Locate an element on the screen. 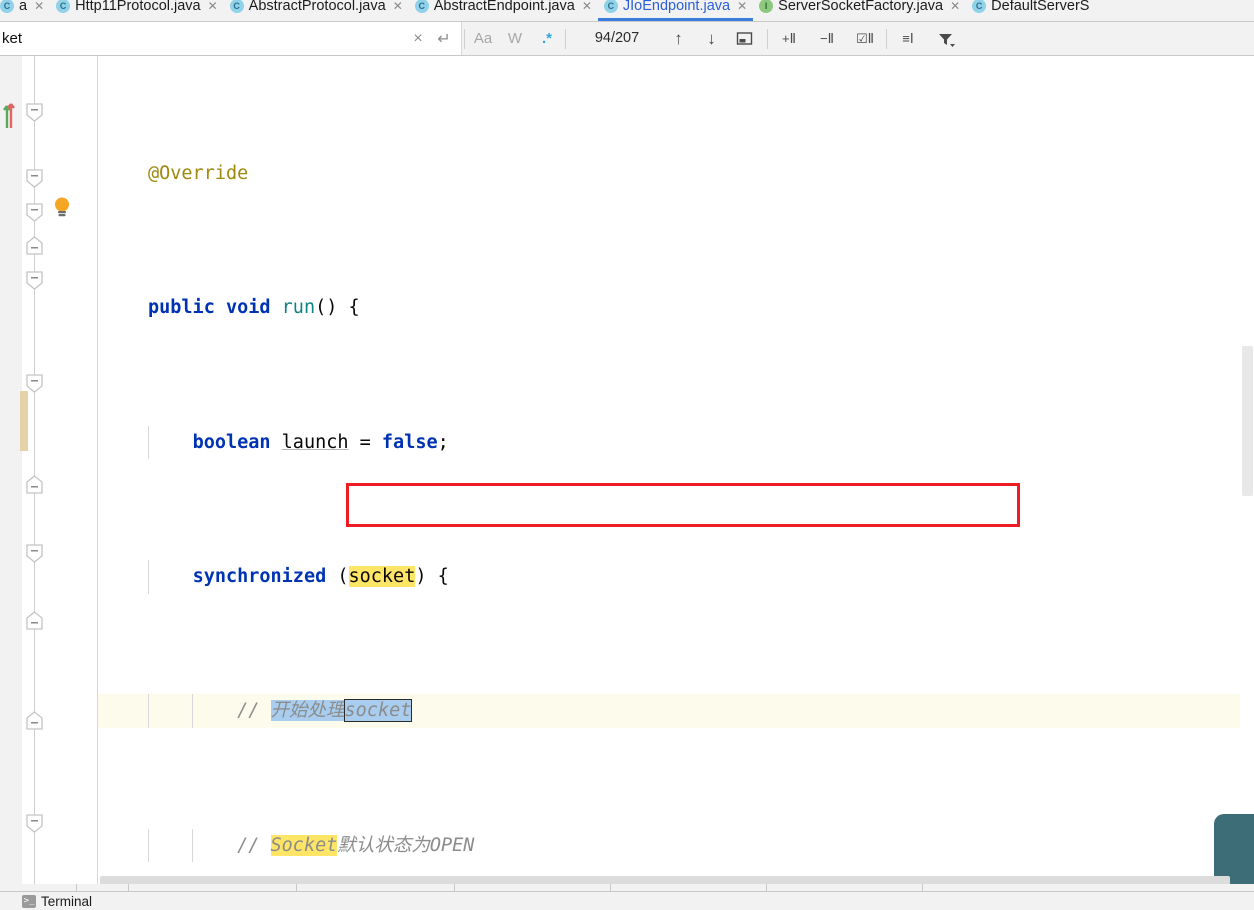 This screenshot has width=1254, height=910. code-line-caret: // 开始处理socket is located at coordinates (676, 711).